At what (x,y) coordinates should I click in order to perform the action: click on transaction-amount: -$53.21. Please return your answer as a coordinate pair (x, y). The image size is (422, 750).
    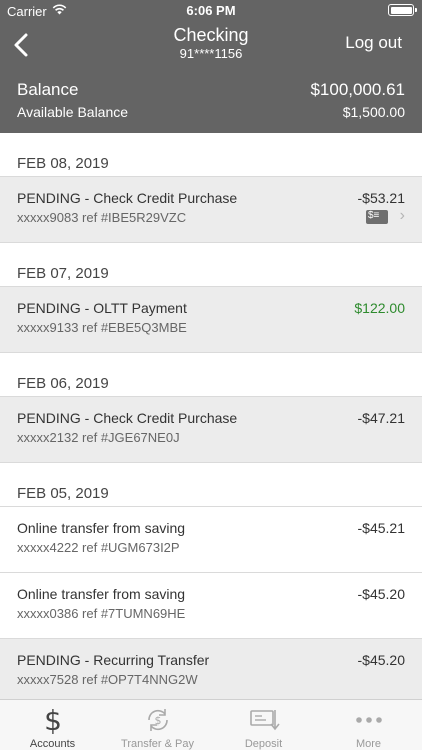
    Looking at the image, I should click on (381, 198).